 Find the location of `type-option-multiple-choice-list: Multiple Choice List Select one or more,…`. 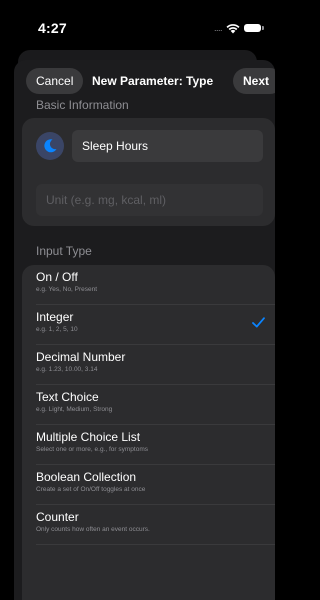

type-option-multiple-choice-list: Multiple Choice List Select one or more,… is located at coordinates (148, 445).